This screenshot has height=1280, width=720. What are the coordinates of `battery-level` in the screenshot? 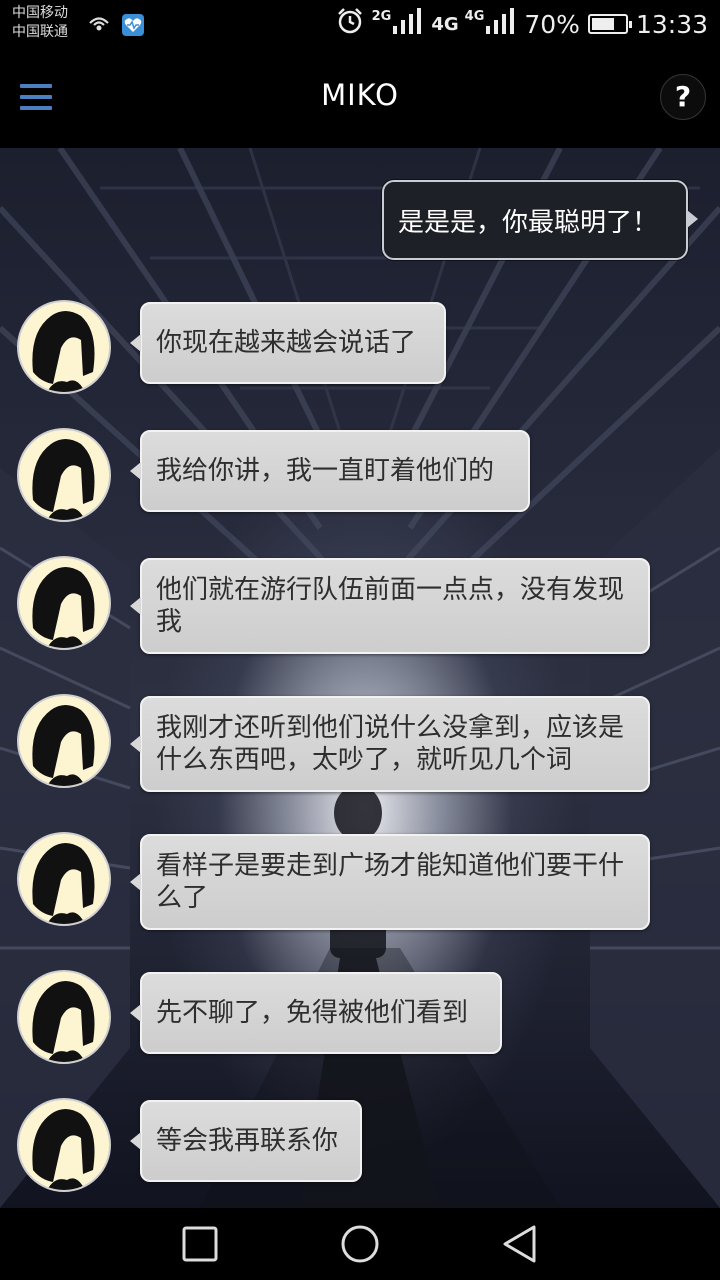 It's located at (602, 24).